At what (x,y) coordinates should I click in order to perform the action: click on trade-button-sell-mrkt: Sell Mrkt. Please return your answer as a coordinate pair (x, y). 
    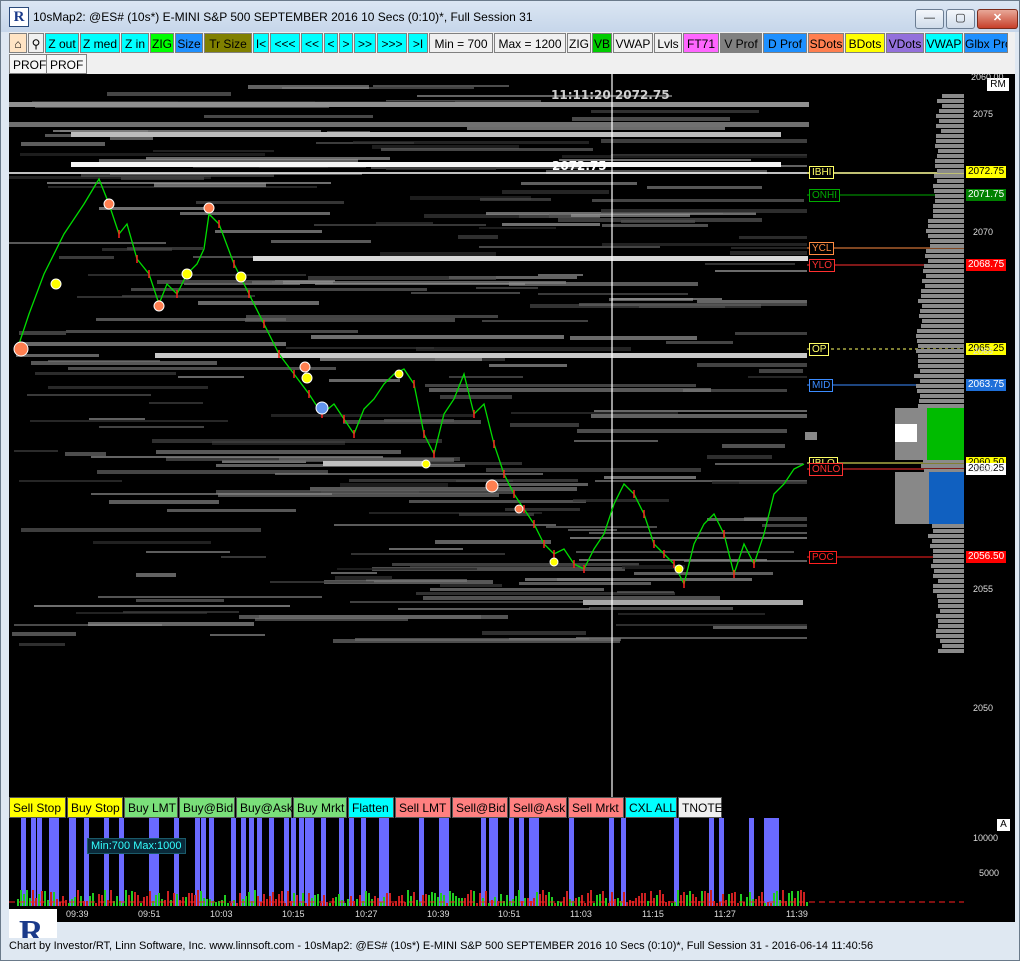
    Looking at the image, I should click on (596, 807).